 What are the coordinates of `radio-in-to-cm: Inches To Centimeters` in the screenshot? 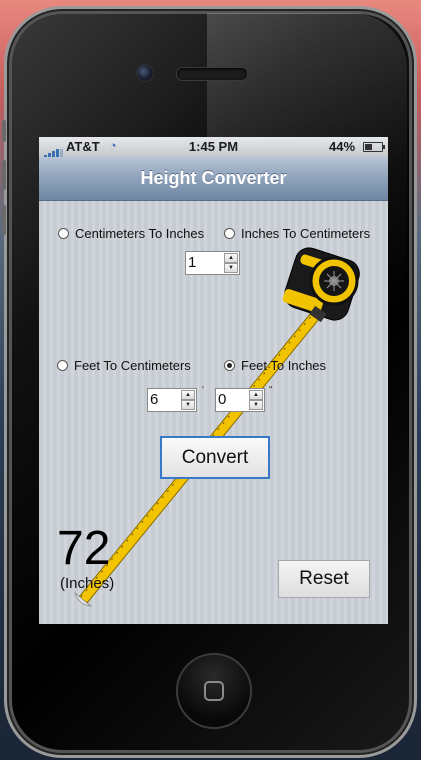 It's located at (297, 233).